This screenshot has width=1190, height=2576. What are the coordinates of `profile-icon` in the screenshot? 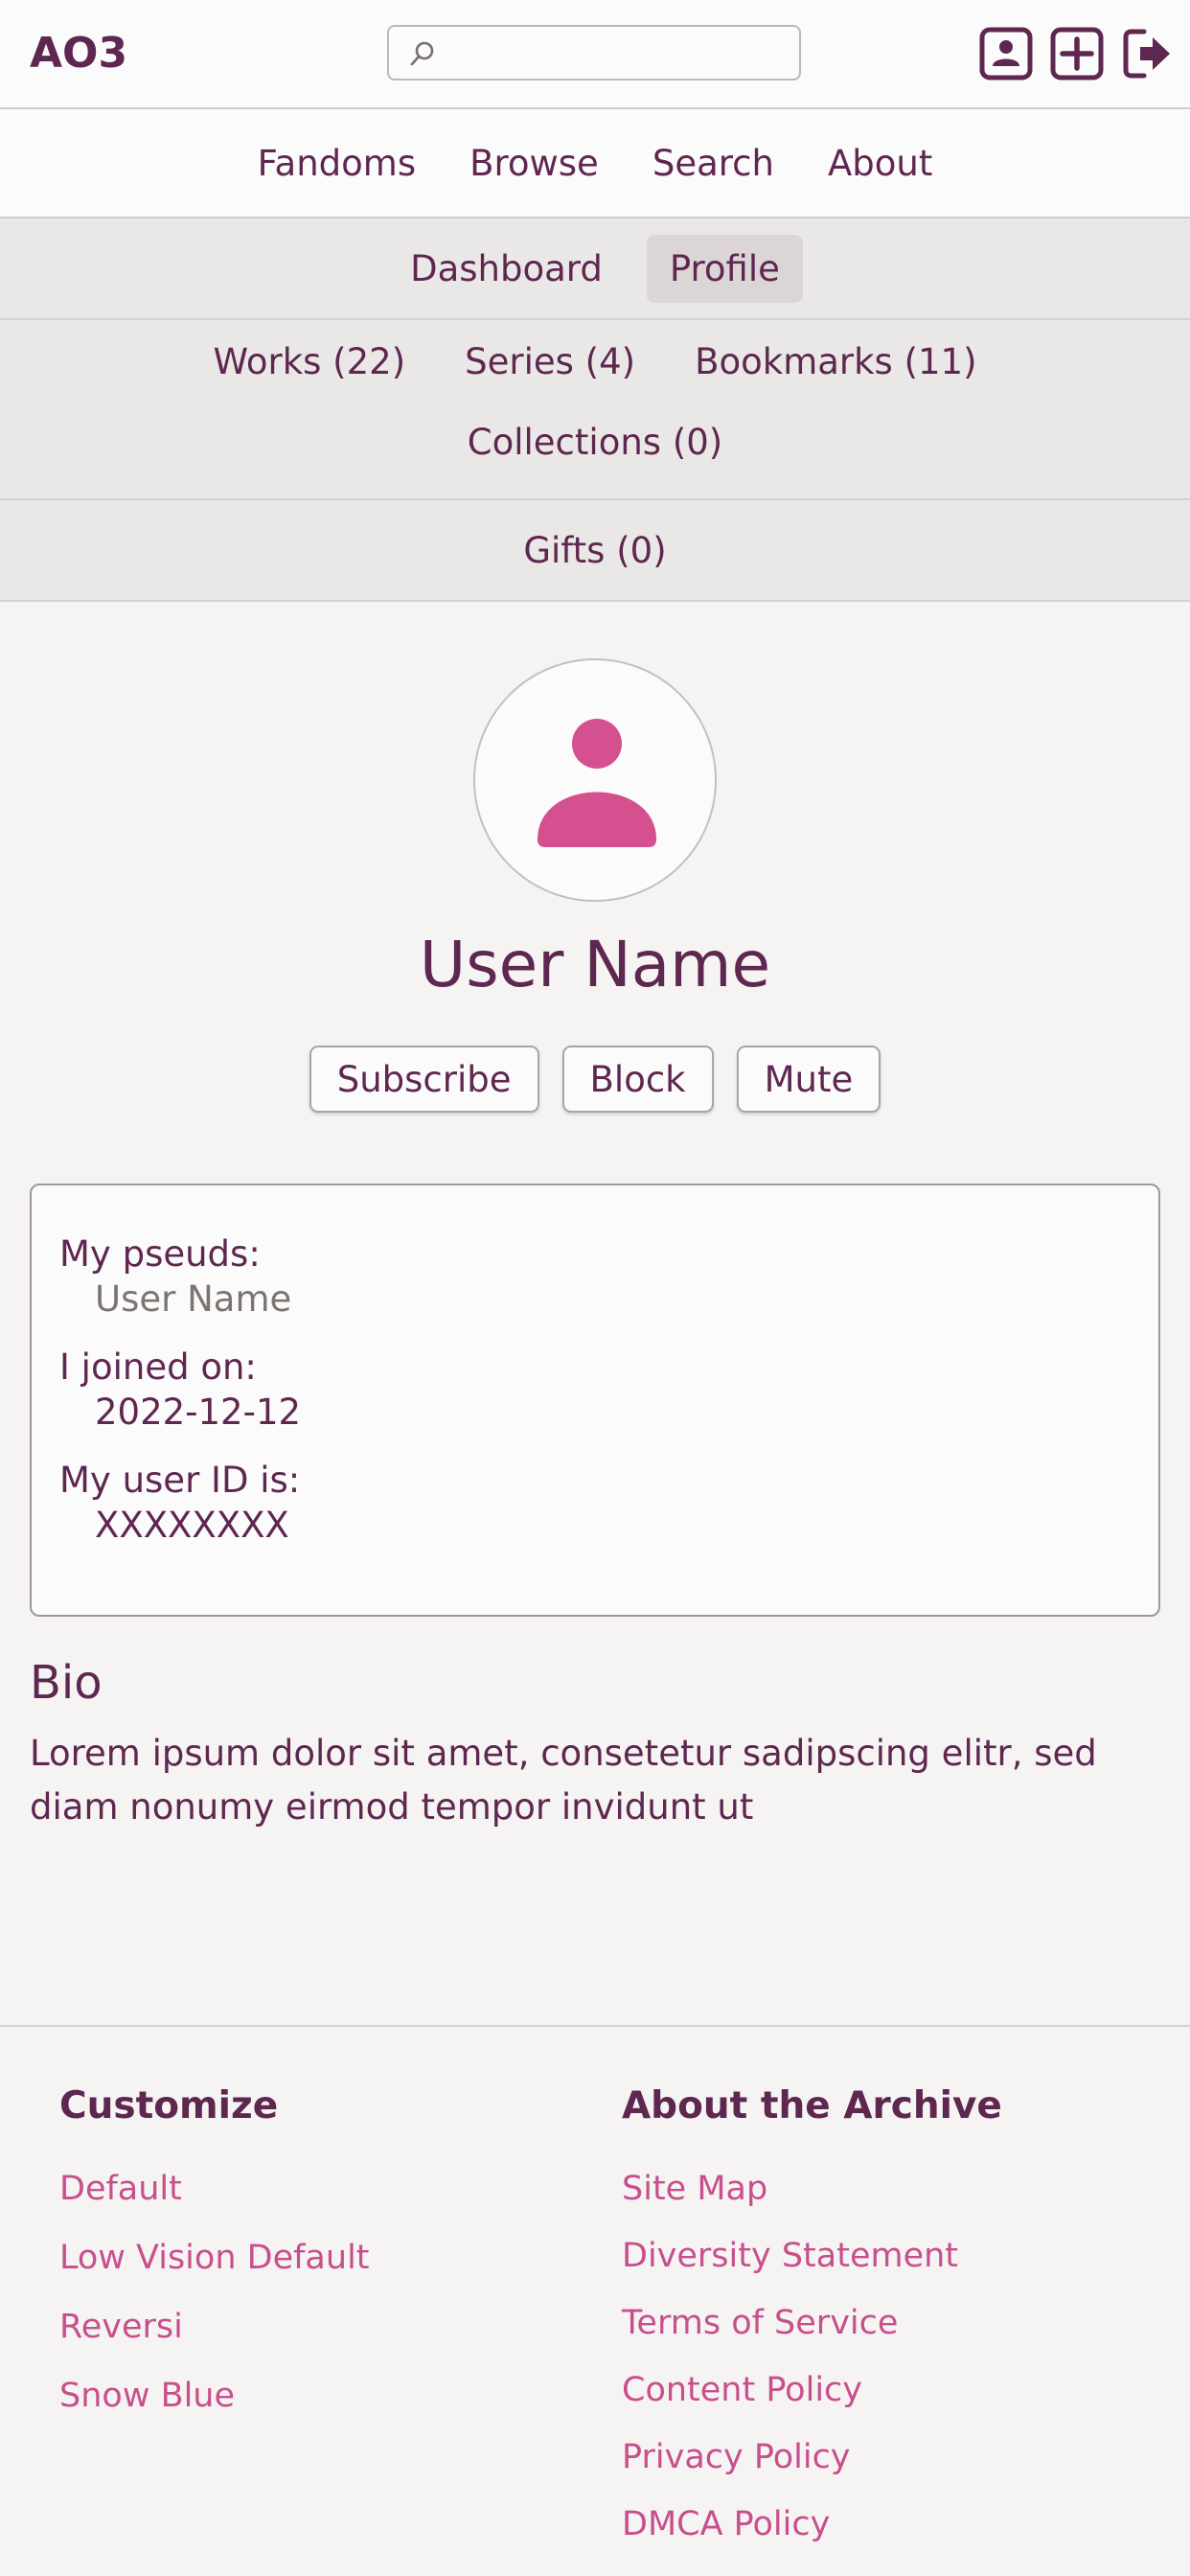 It's located at (1006, 53).